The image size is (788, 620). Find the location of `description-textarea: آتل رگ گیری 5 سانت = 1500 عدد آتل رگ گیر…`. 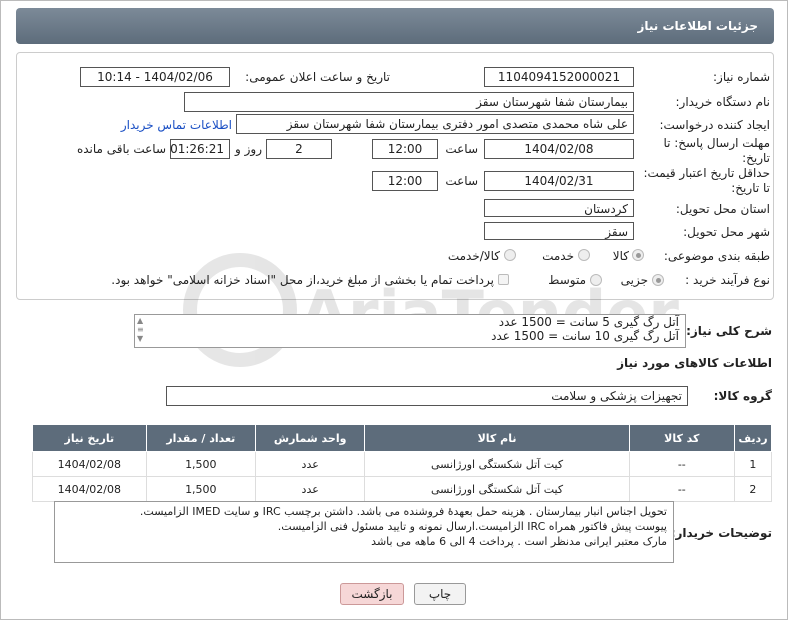

description-textarea: آتل رگ گیری 5 سانت = 1500 عدد آتل رگ گیر… is located at coordinates (410, 331).